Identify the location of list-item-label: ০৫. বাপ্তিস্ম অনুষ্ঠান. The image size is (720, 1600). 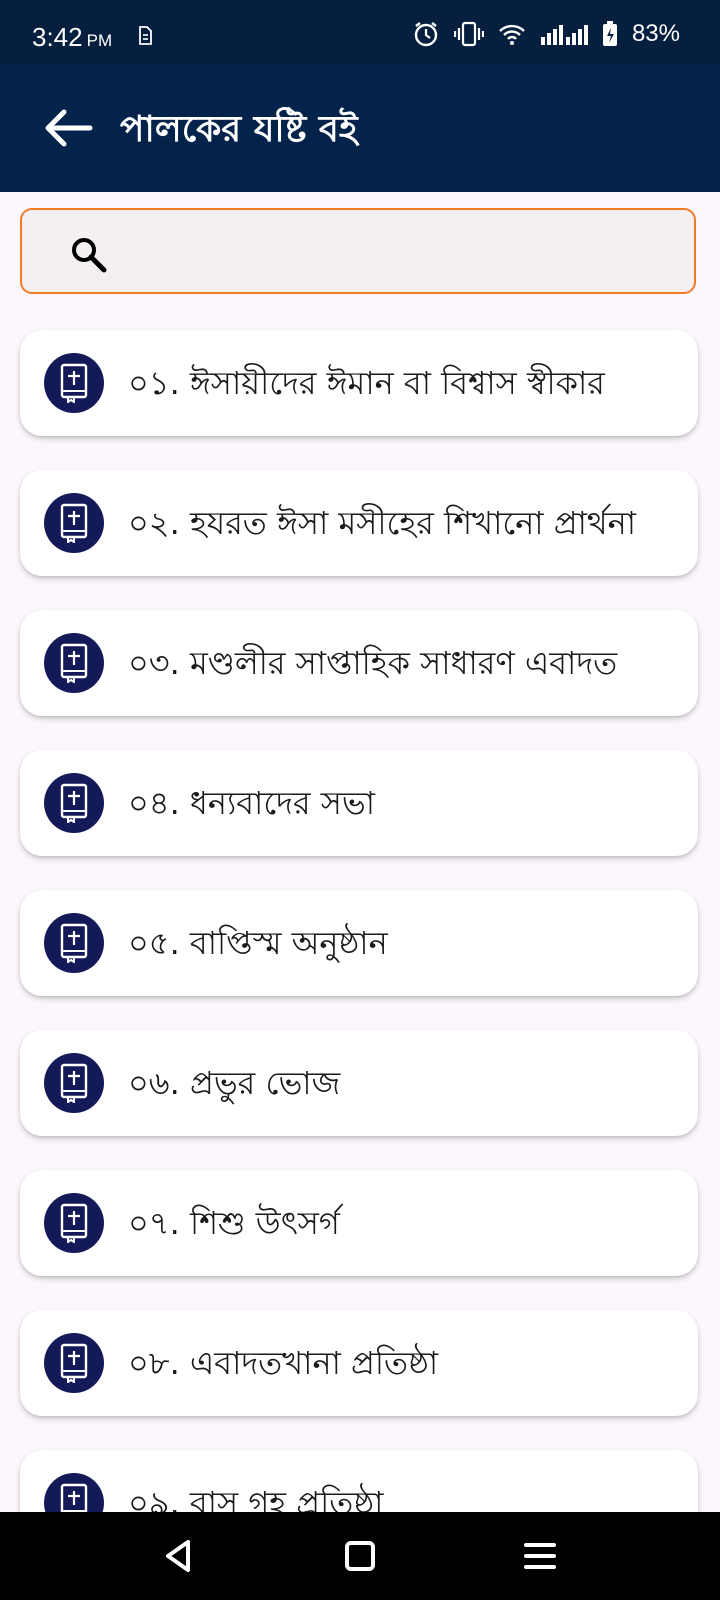
(258, 943).